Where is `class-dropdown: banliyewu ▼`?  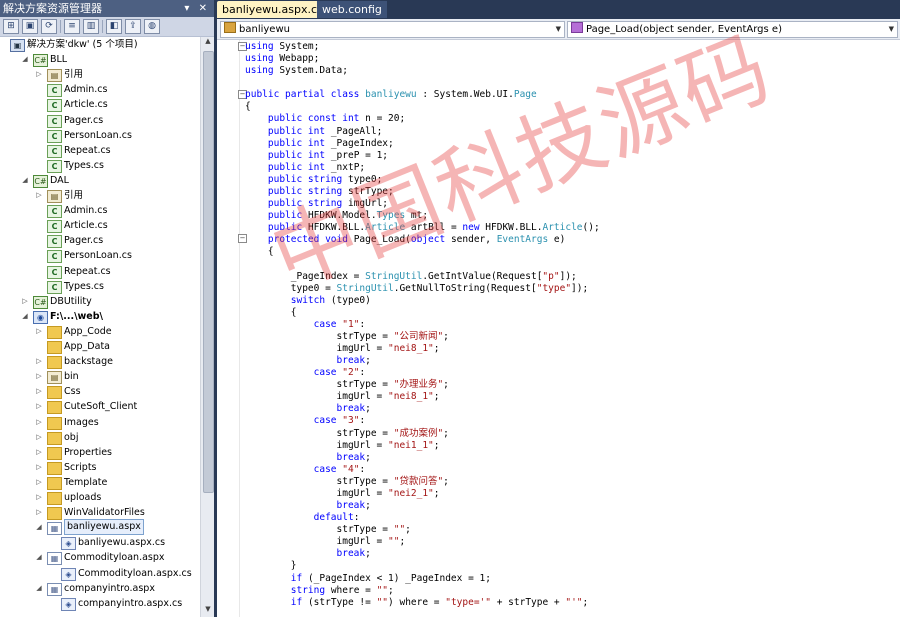
class-dropdown: banliyewu ▼ is located at coordinates (392, 29).